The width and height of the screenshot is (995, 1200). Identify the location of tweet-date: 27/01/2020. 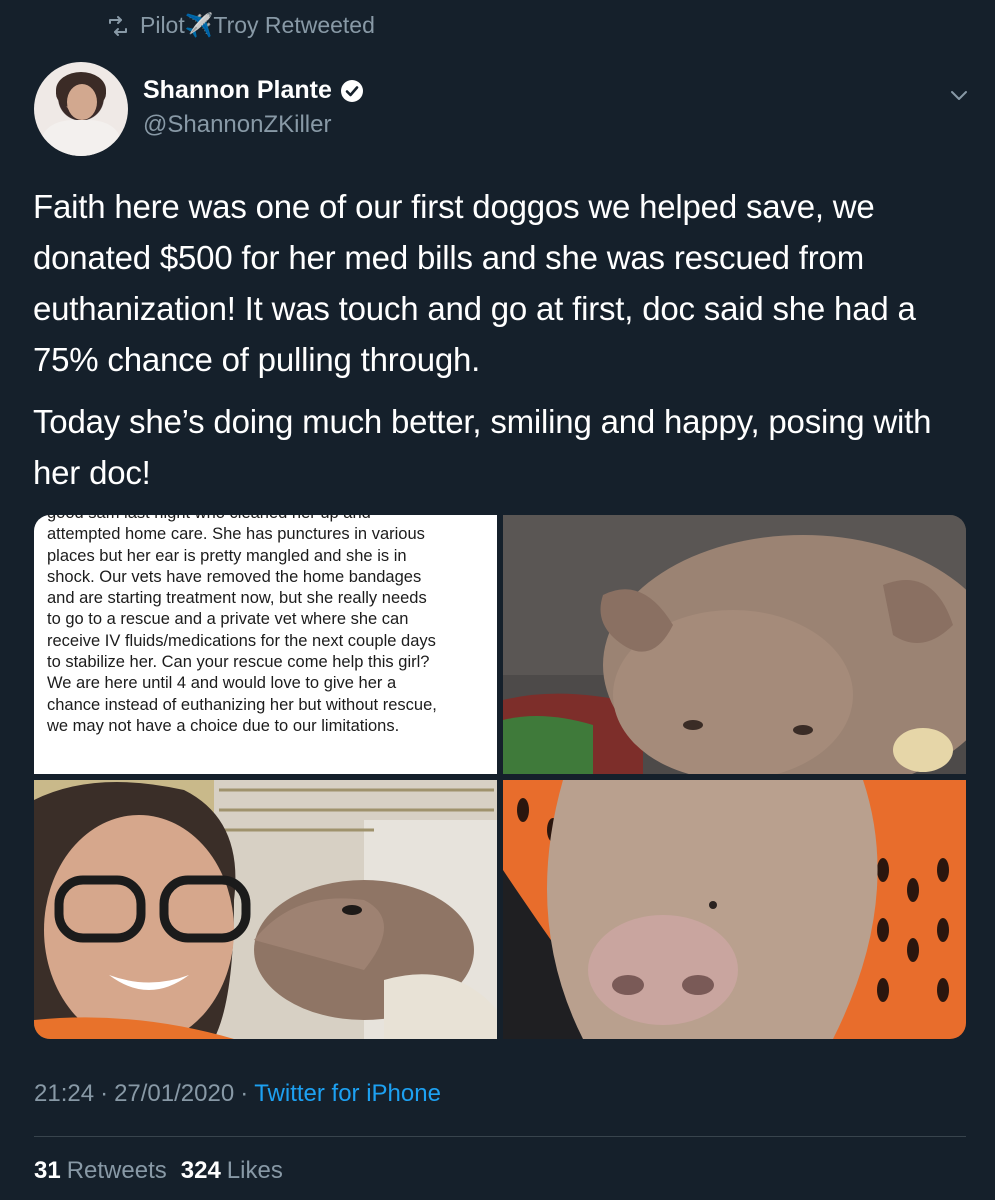
(174, 1094).